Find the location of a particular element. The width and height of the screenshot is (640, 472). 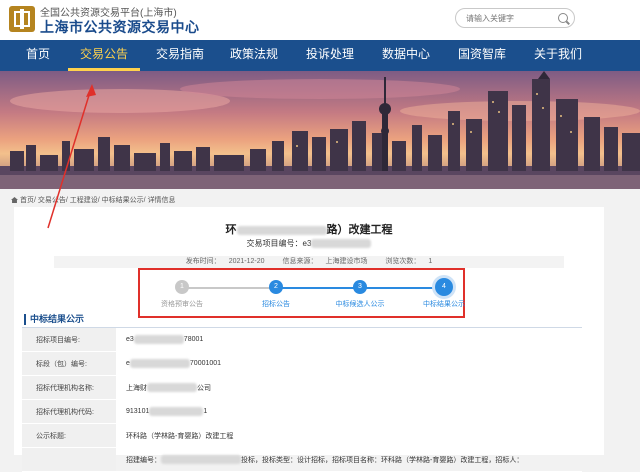

notice-title-start: 环 is located at coordinates (231, 230).